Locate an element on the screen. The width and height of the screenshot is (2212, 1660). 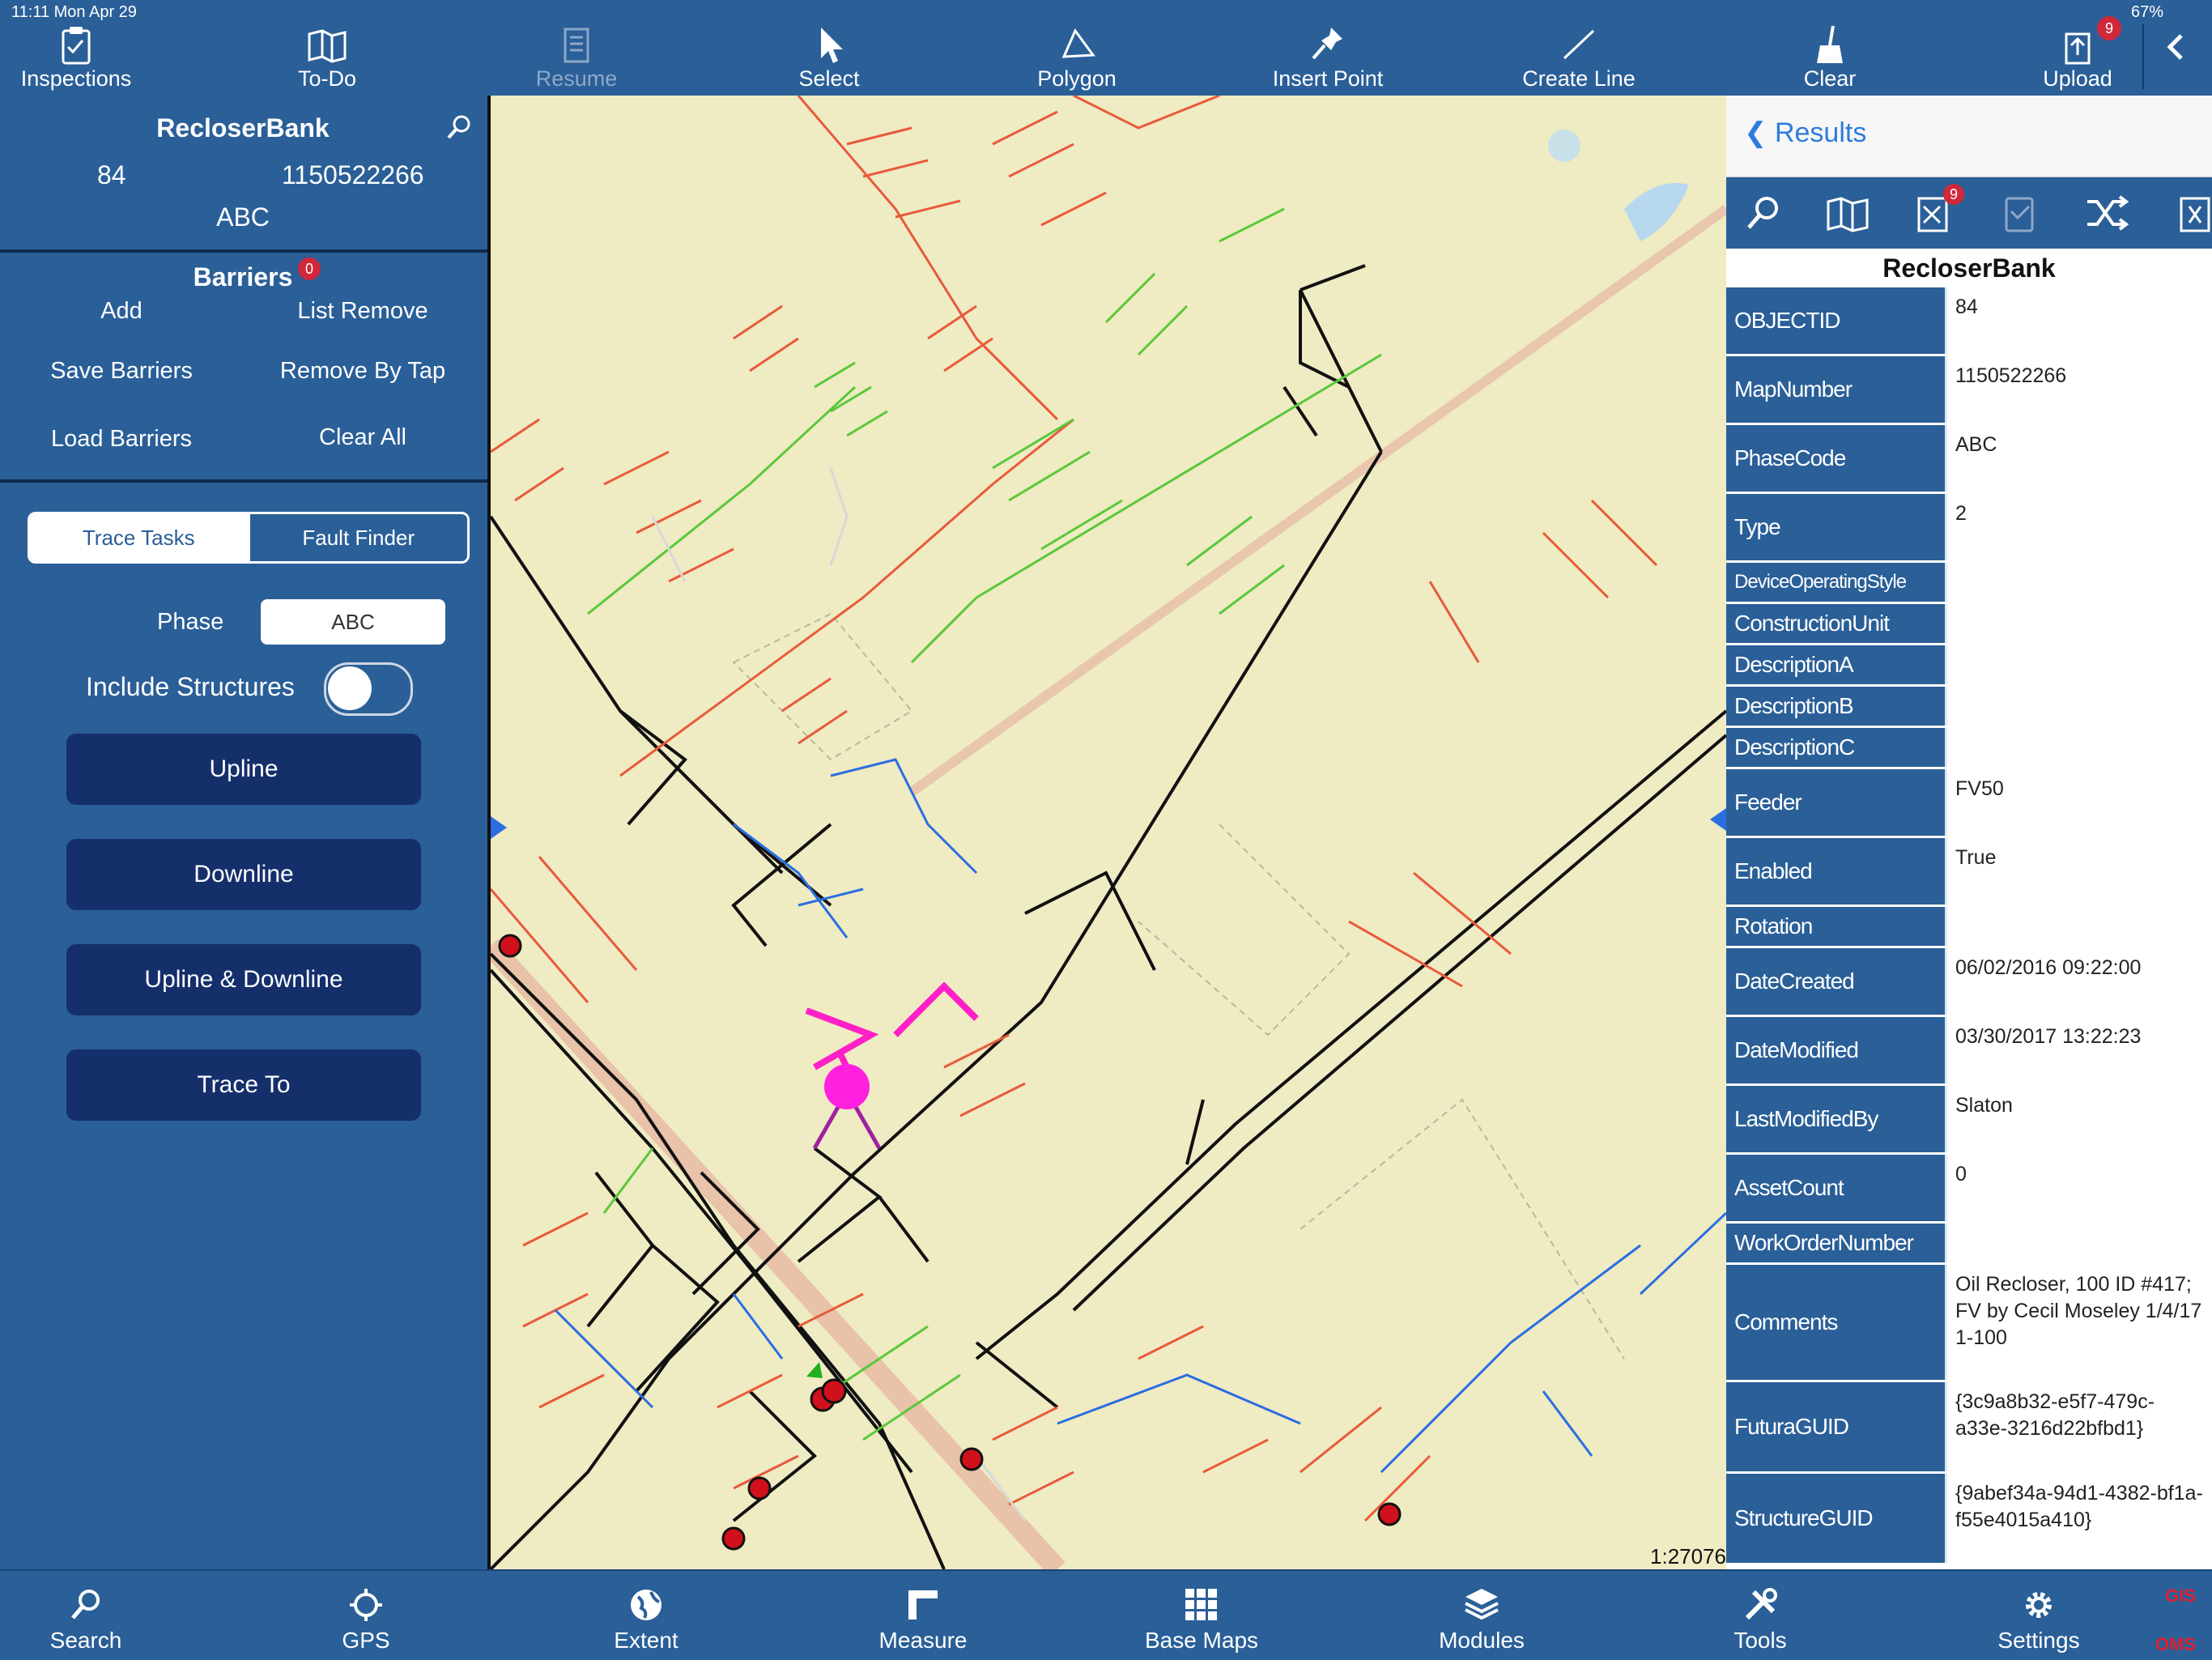
resume-button: Resume is located at coordinates (577, 57).